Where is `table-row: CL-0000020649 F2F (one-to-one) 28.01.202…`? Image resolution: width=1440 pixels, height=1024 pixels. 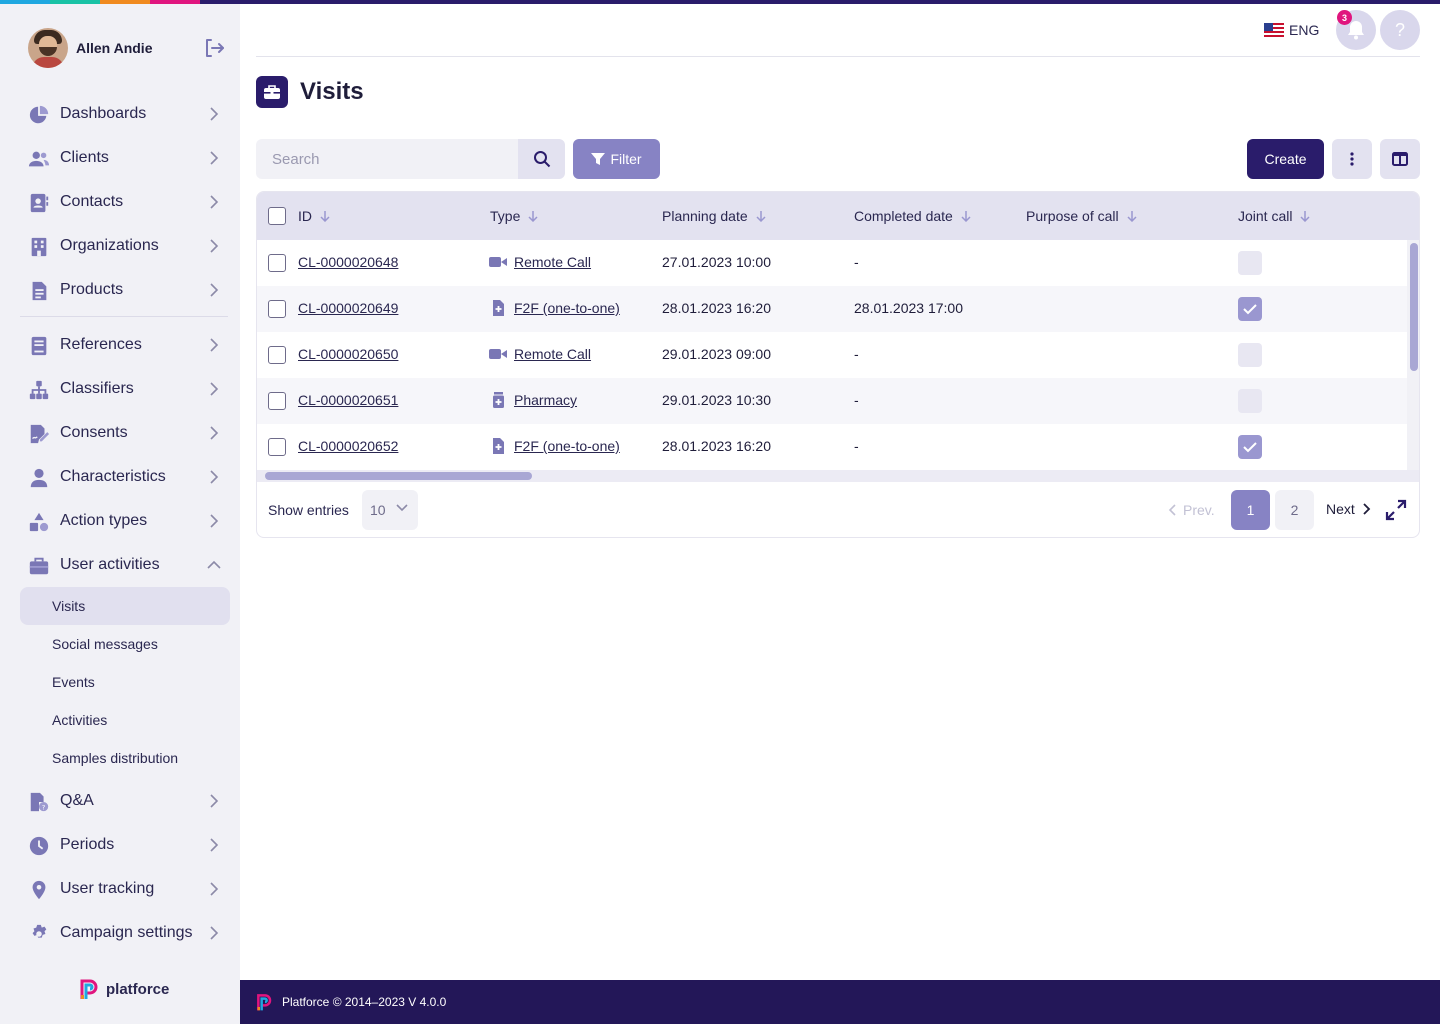 table-row: CL-0000020649 F2F (one-to-one) 28.01.202… is located at coordinates (832, 309).